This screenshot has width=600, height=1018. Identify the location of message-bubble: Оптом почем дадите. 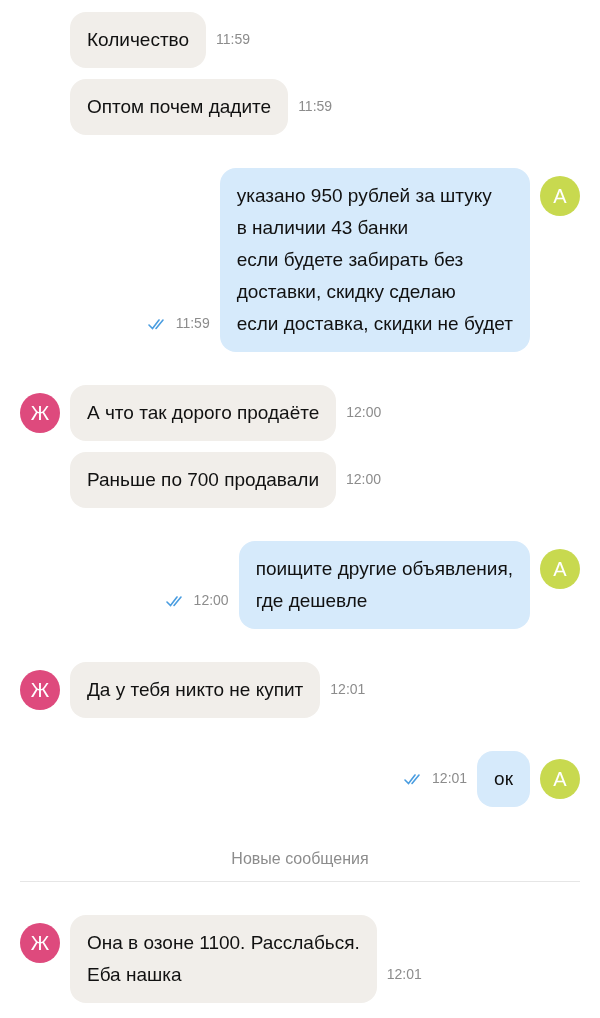
(179, 107).